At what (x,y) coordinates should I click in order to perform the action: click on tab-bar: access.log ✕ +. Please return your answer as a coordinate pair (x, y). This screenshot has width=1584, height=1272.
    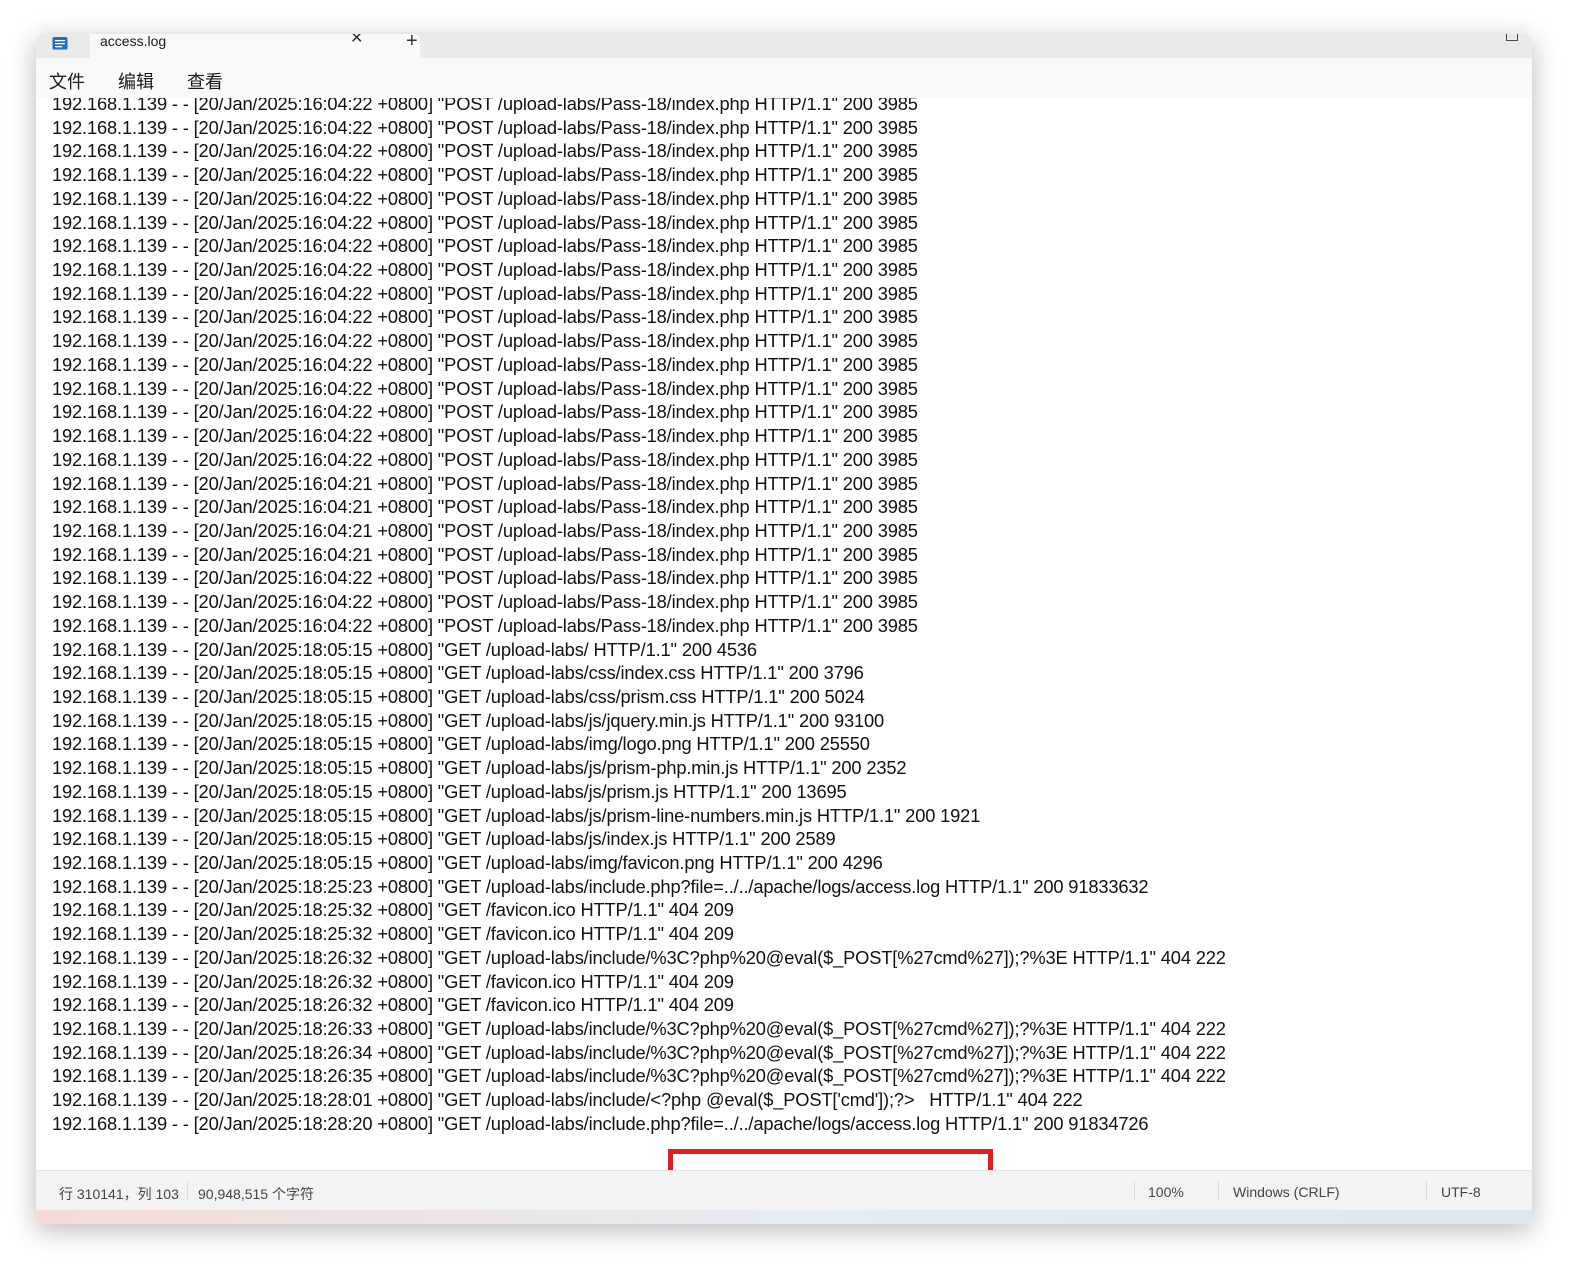
    Looking at the image, I should click on (784, 46).